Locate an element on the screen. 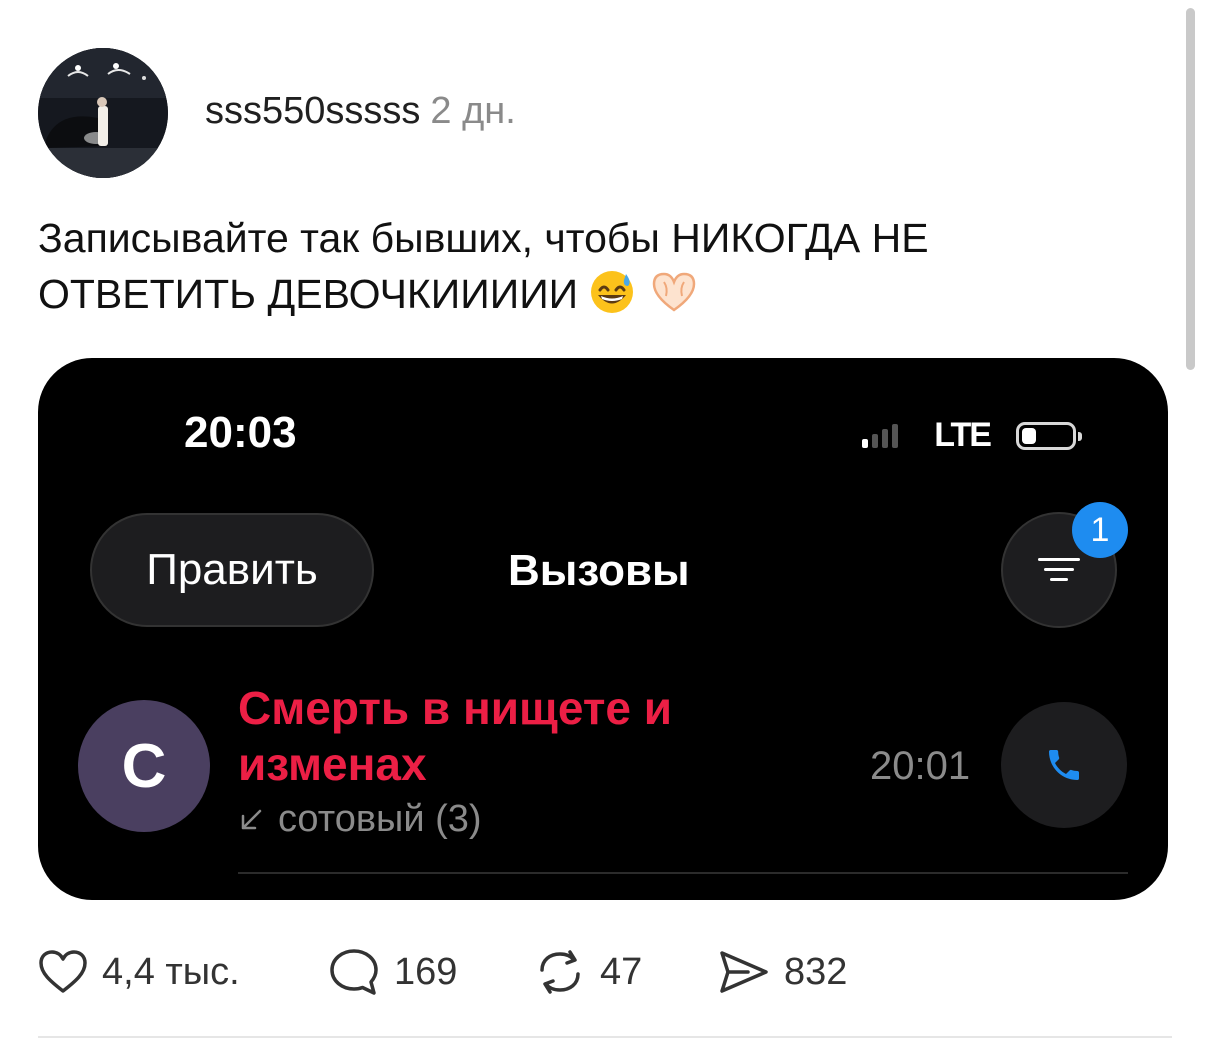 The height and width of the screenshot is (1042, 1206). filter-icon is located at coordinates (1059, 569).